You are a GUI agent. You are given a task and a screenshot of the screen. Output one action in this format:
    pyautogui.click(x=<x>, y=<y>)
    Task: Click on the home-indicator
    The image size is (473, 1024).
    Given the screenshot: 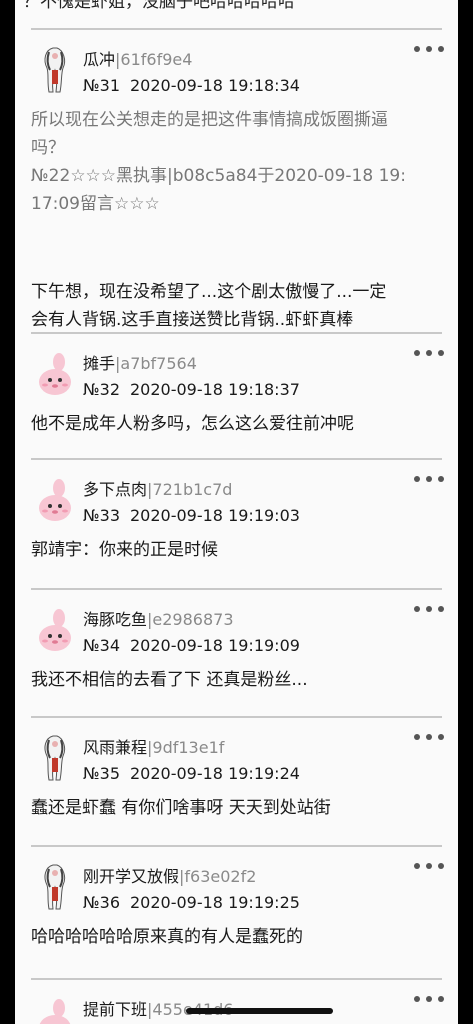 What is the action you would take?
    pyautogui.click(x=259, y=1011)
    